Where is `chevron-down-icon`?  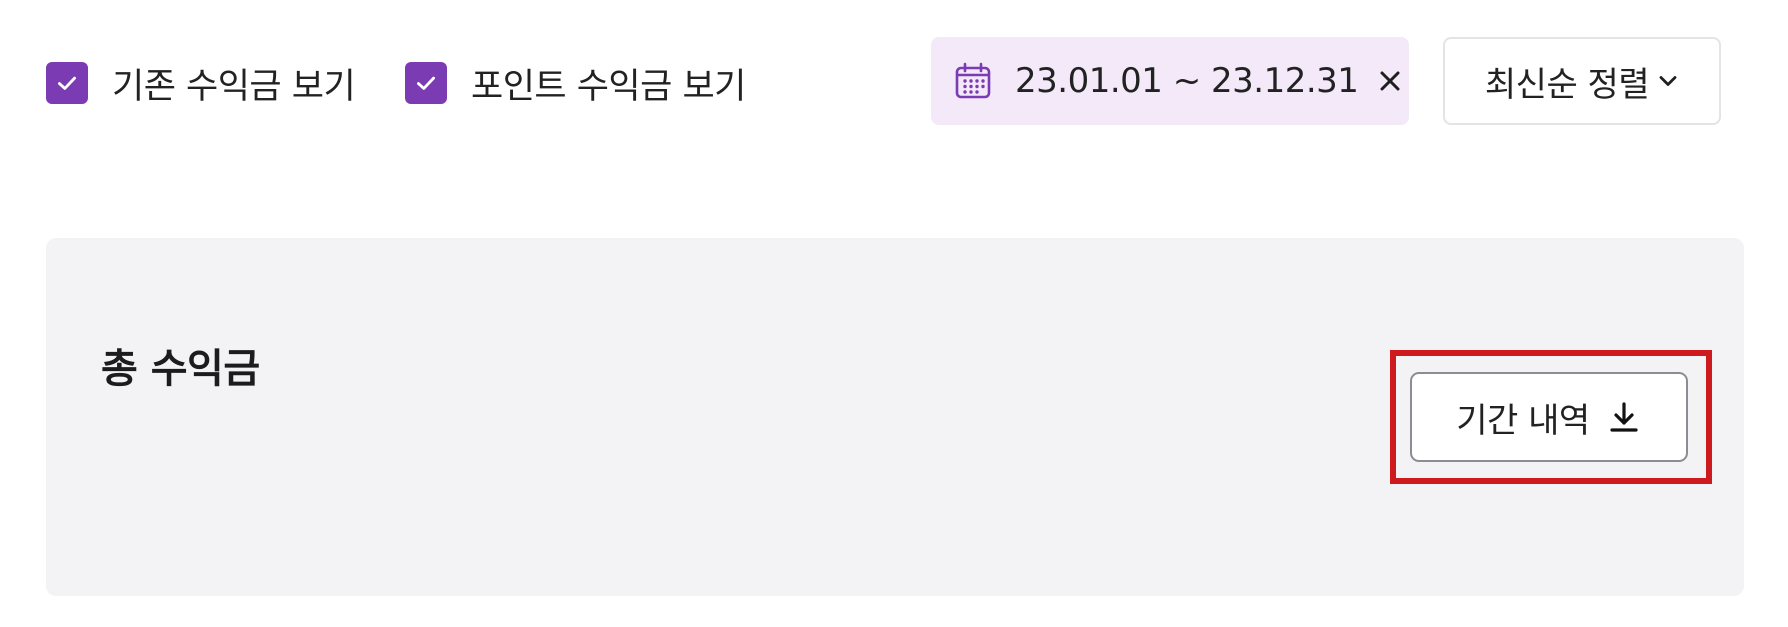 chevron-down-icon is located at coordinates (1668, 81).